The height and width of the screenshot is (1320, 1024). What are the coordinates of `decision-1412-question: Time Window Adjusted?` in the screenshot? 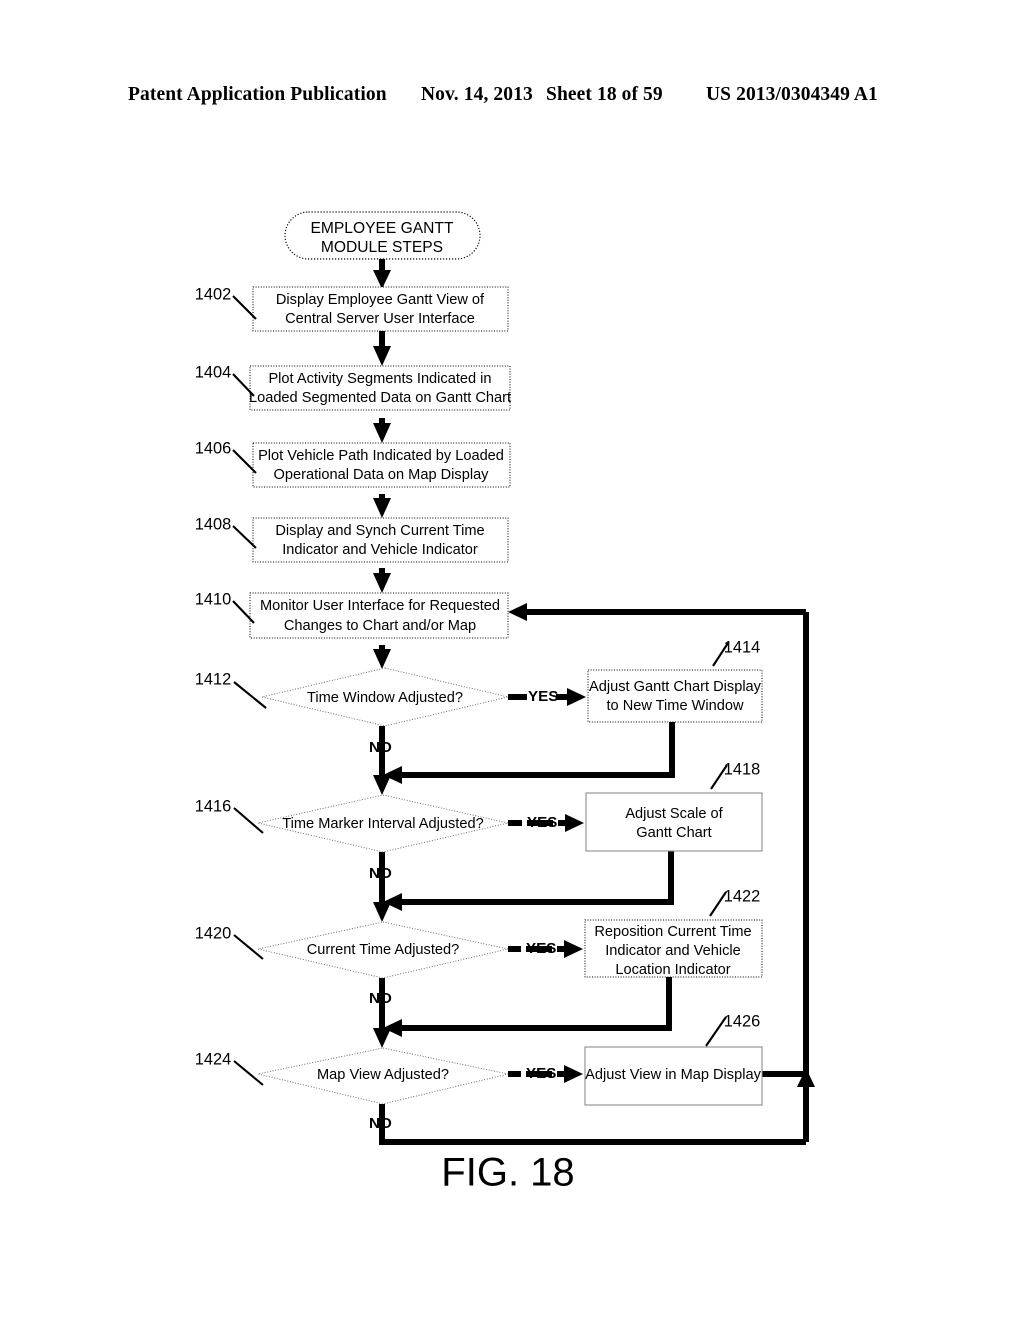 It's located at (385, 698).